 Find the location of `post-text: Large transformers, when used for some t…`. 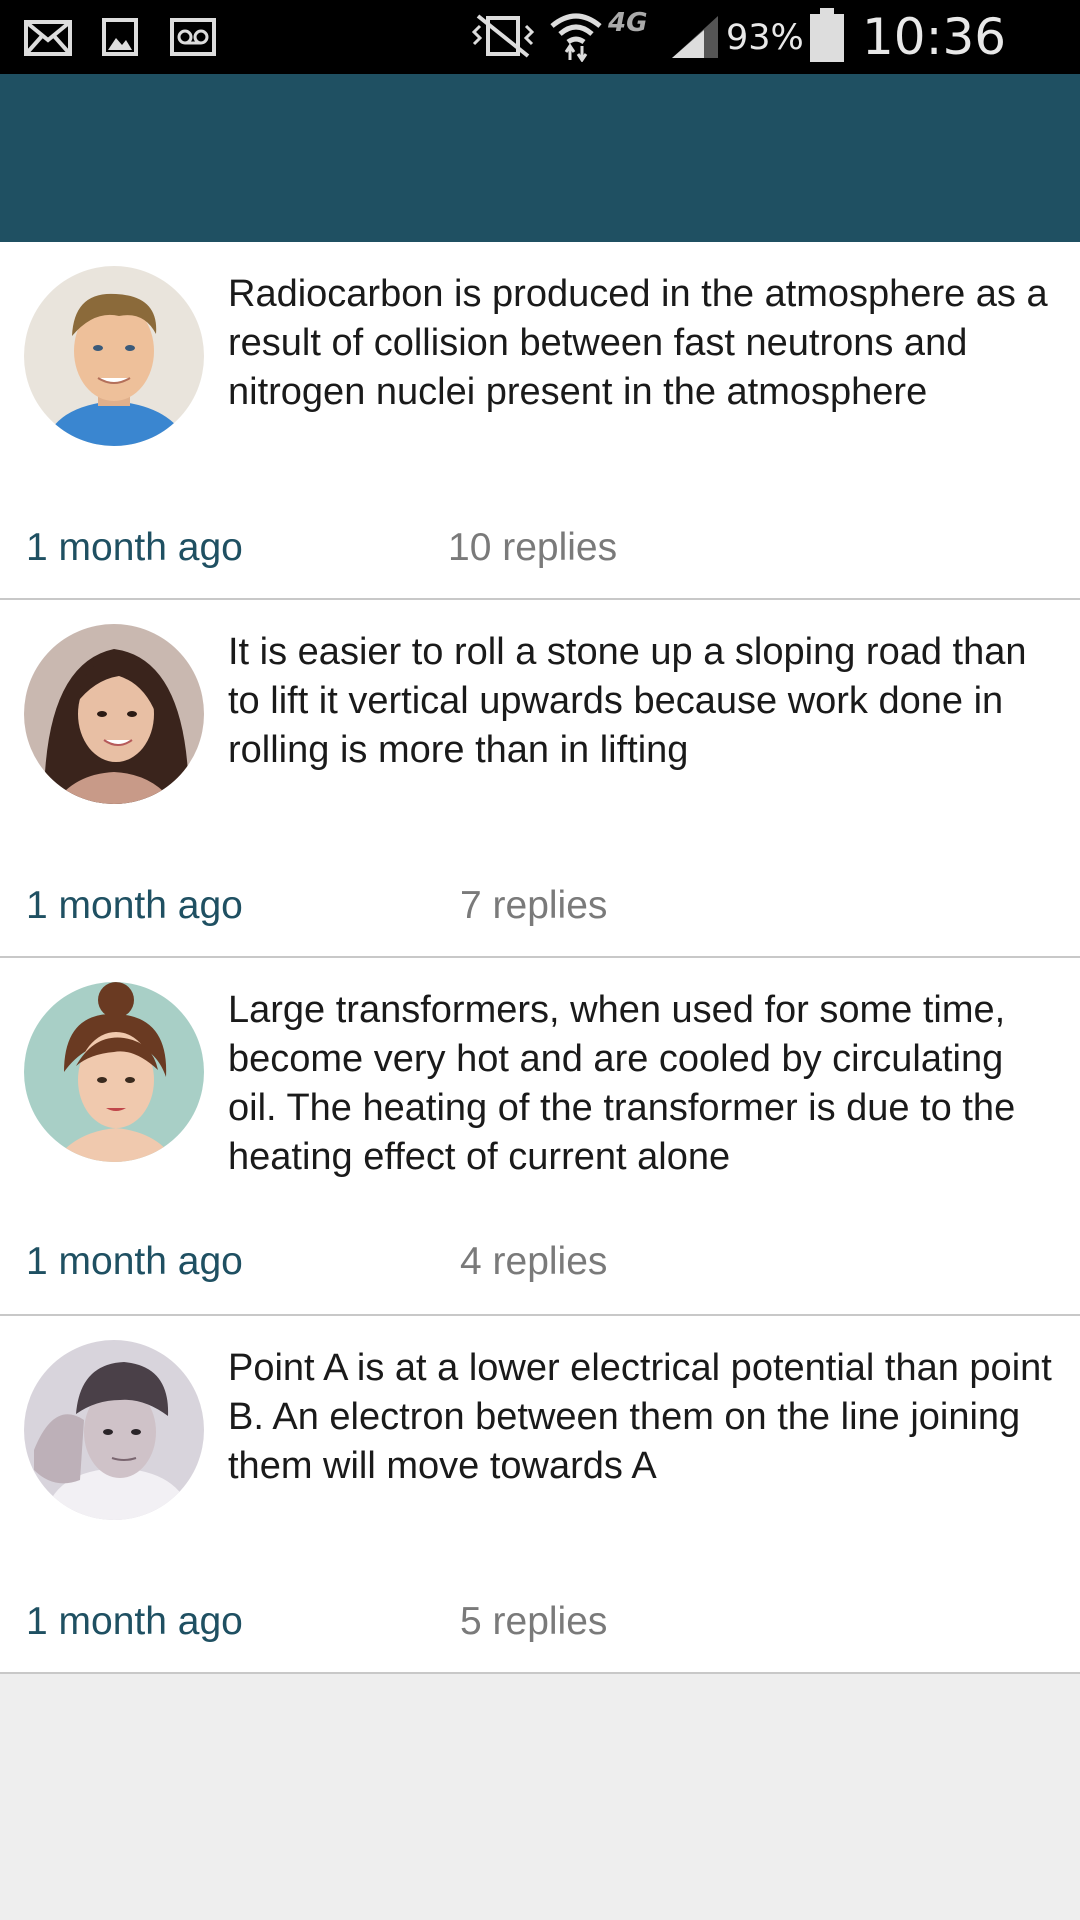

post-text: Large transformers, when used for some t… is located at coordinates (622, 1083).